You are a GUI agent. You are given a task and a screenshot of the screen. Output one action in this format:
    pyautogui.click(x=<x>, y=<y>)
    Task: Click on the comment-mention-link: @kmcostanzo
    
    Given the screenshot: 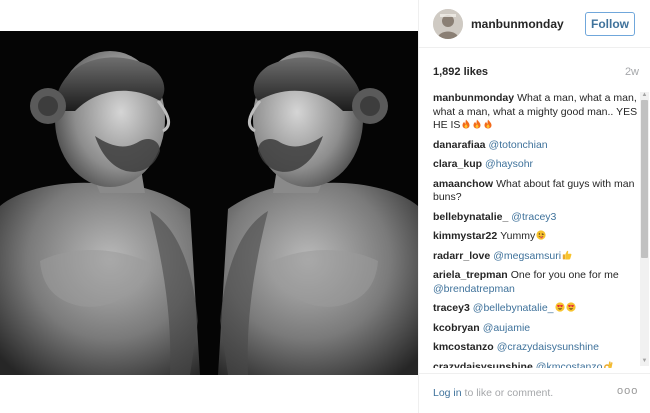 What is the action you would take?
    pyautogui.click(x=569, y=365)
    